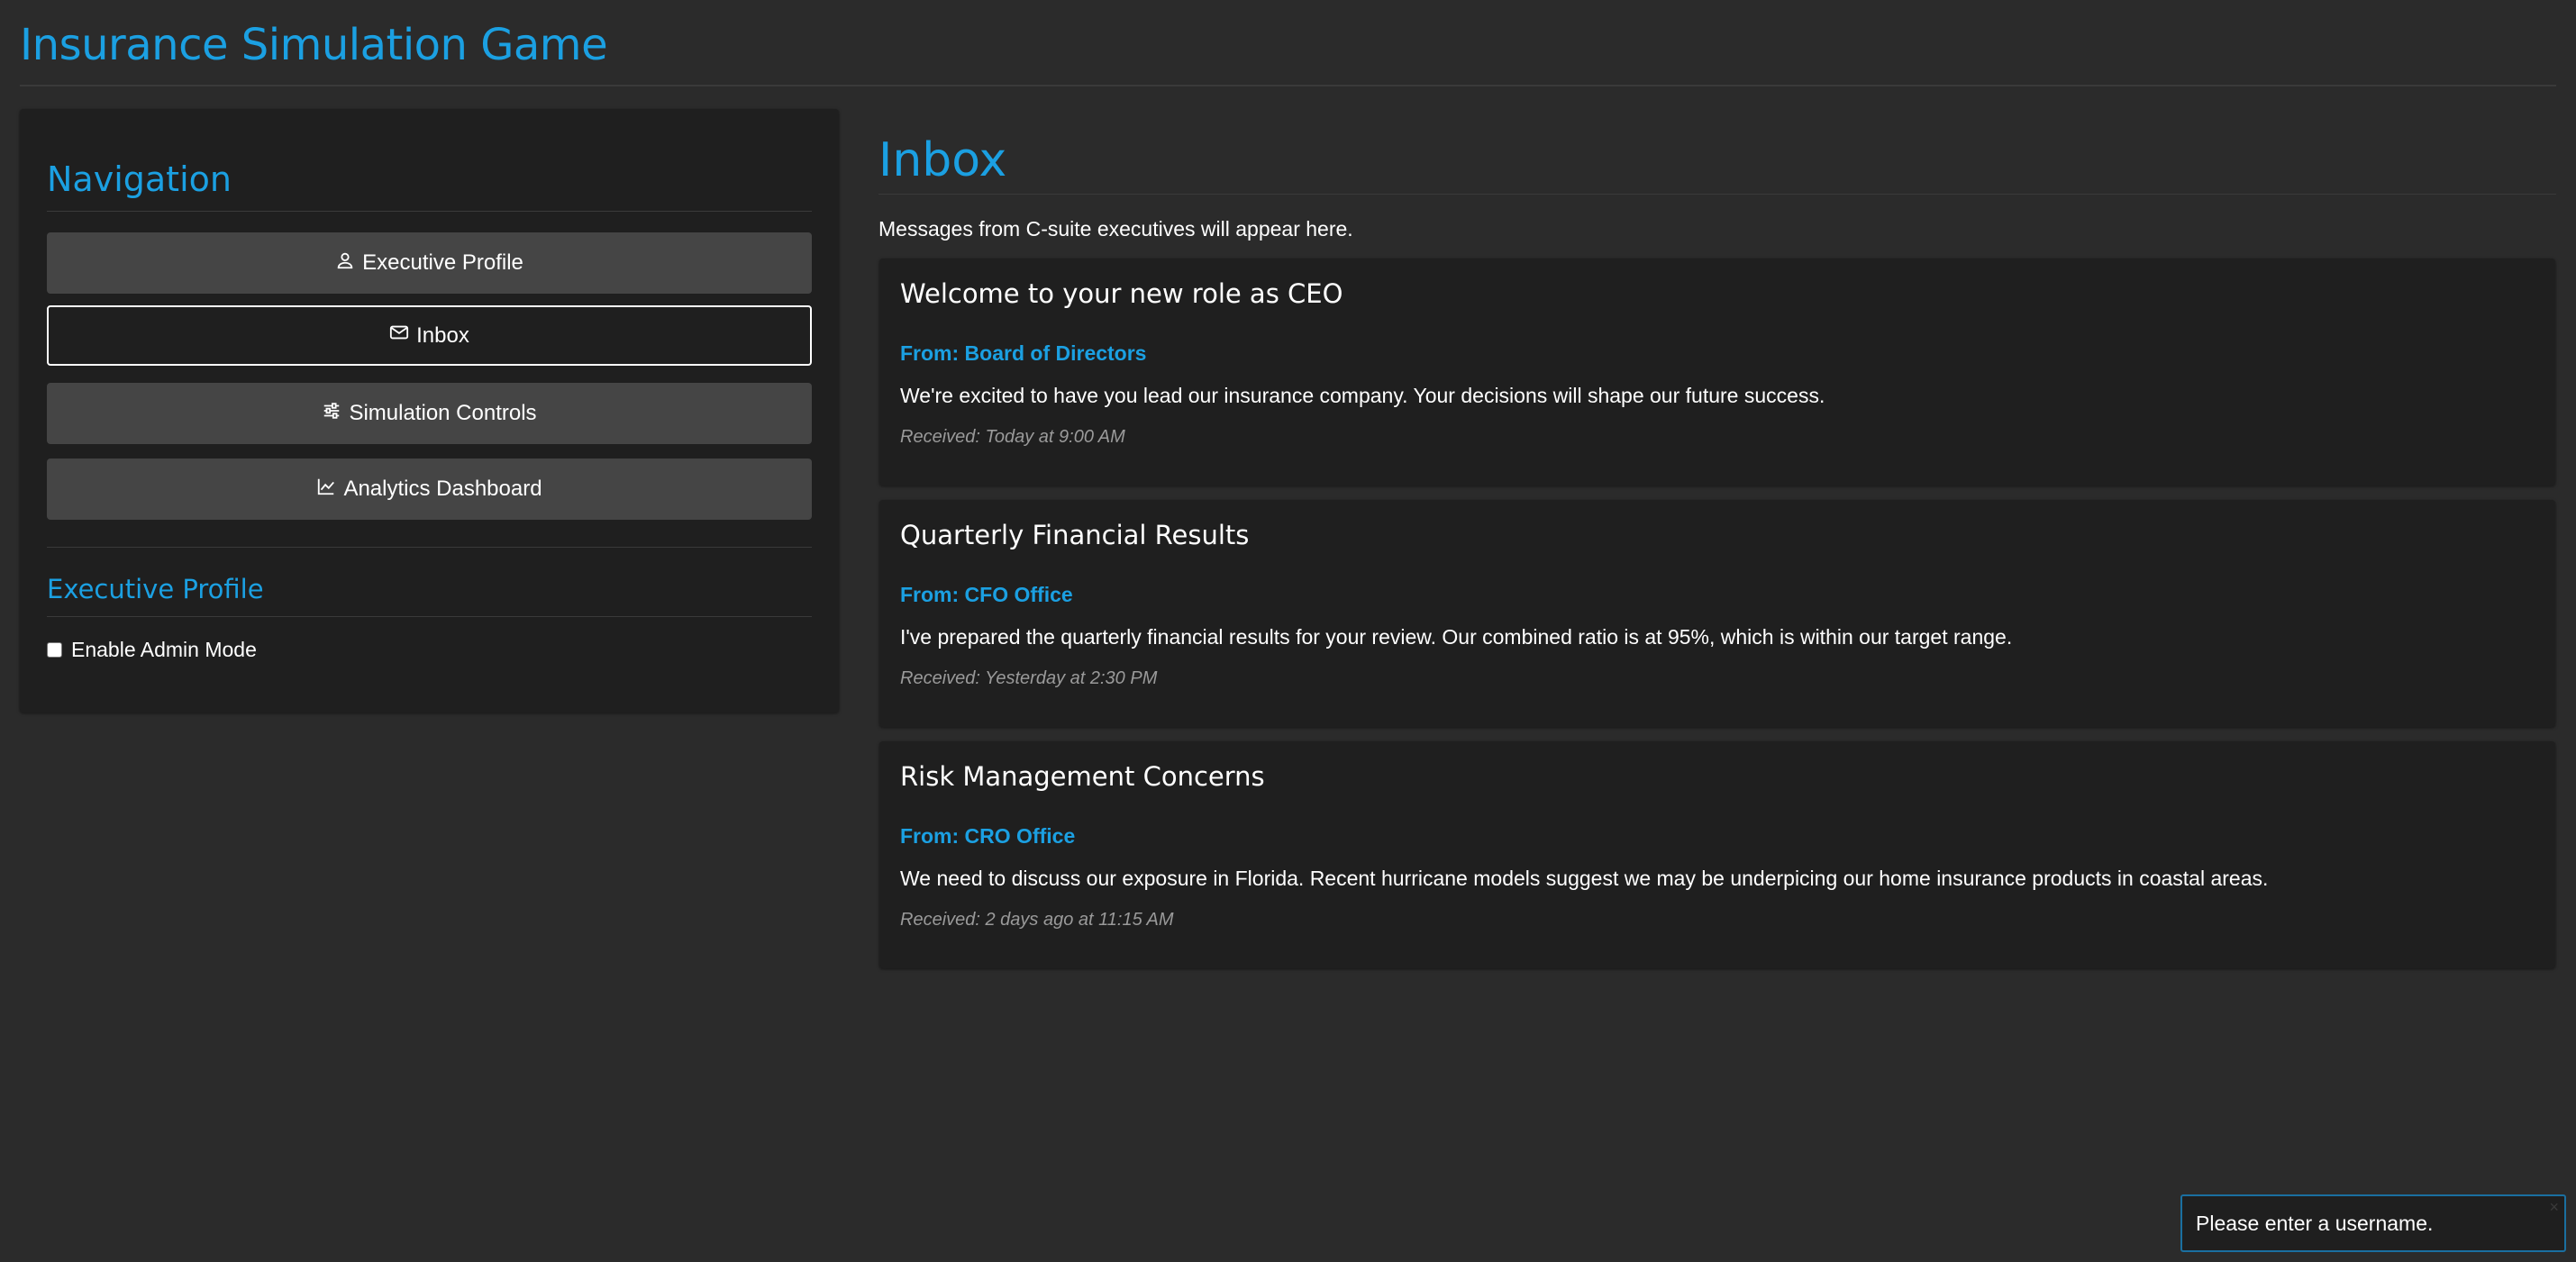 The width and height of the screenshot is (2576, 1262). I want to click on analytics-dashboard-button: Analytics Dashboard, so click(429, 489).